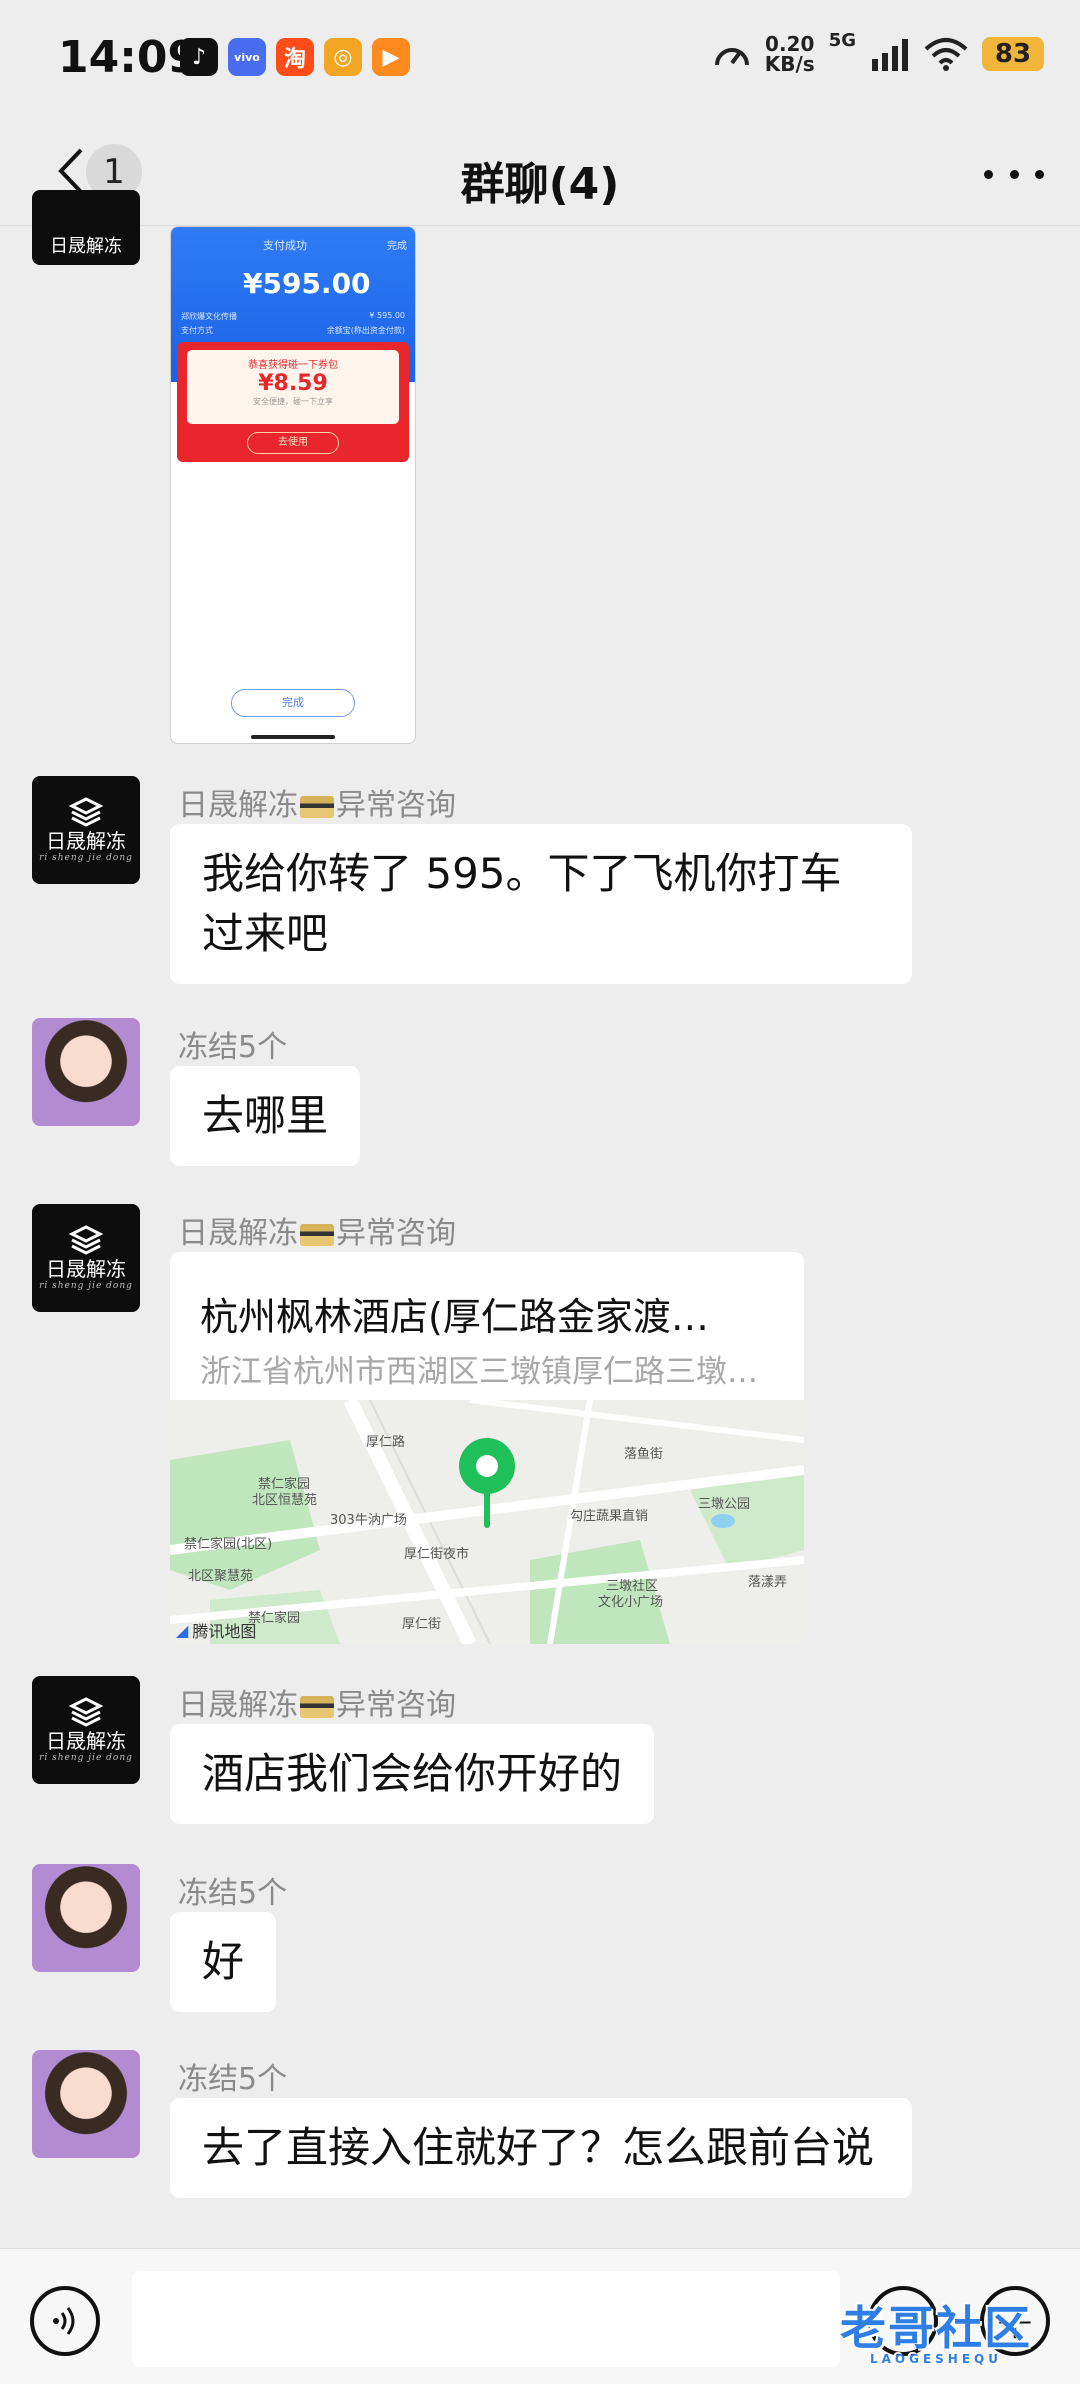 This screenshot has height=2384, width=1080. Describe the element at coordinates (343, 57) in the screenshot. I see `app-icon: ◎` at that location.